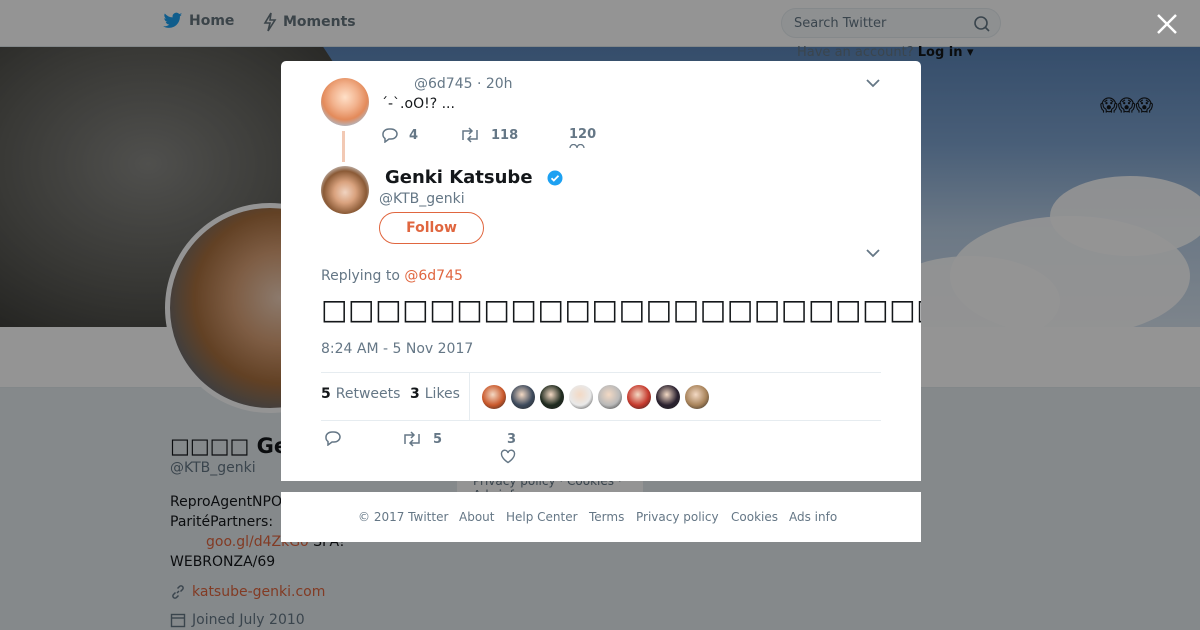 The image size is (1200, 630). Describe the element at coordinates (463, 84) in the screenshot. I see `ancestor-handle-time: @6d745 · 20h` at that location.